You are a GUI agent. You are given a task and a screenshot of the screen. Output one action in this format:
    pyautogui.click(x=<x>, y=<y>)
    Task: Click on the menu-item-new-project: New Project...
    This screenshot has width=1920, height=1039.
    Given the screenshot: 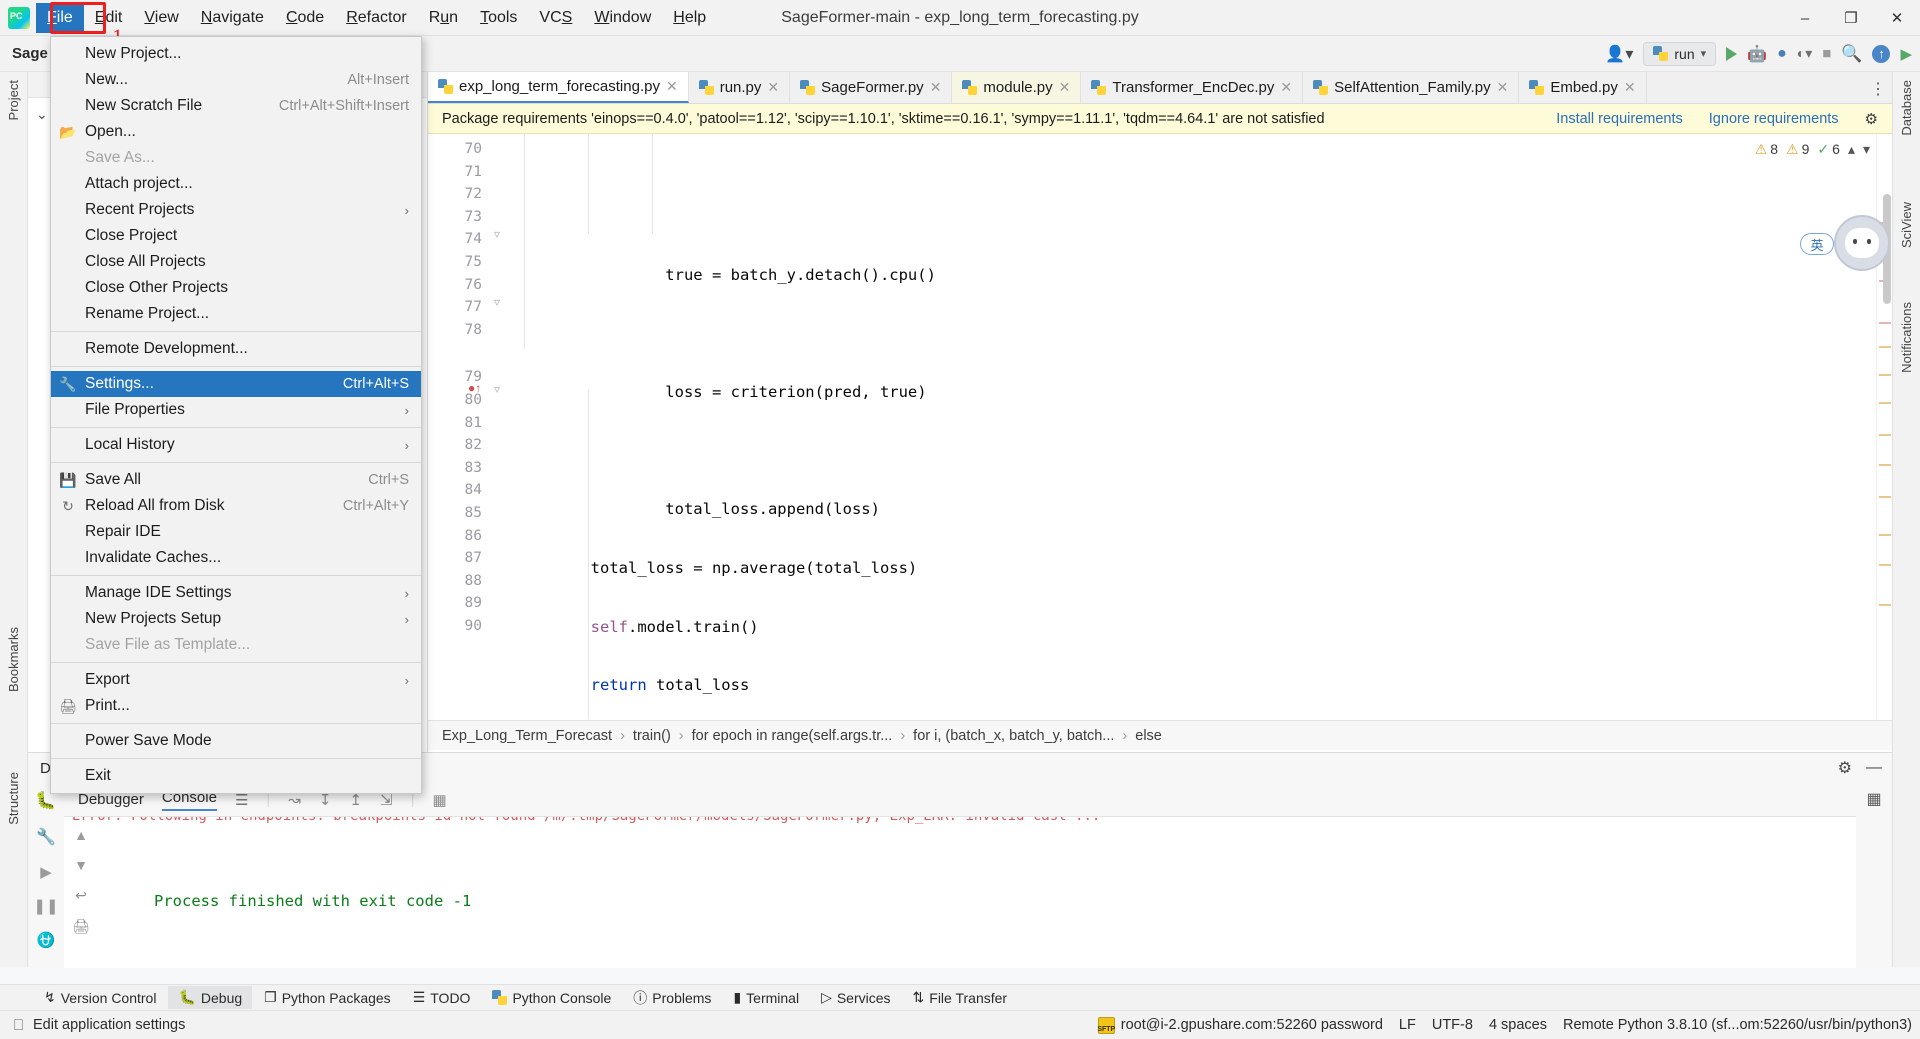 What is the action you would take?
    pyautogui.click(x=236, y=54)
    